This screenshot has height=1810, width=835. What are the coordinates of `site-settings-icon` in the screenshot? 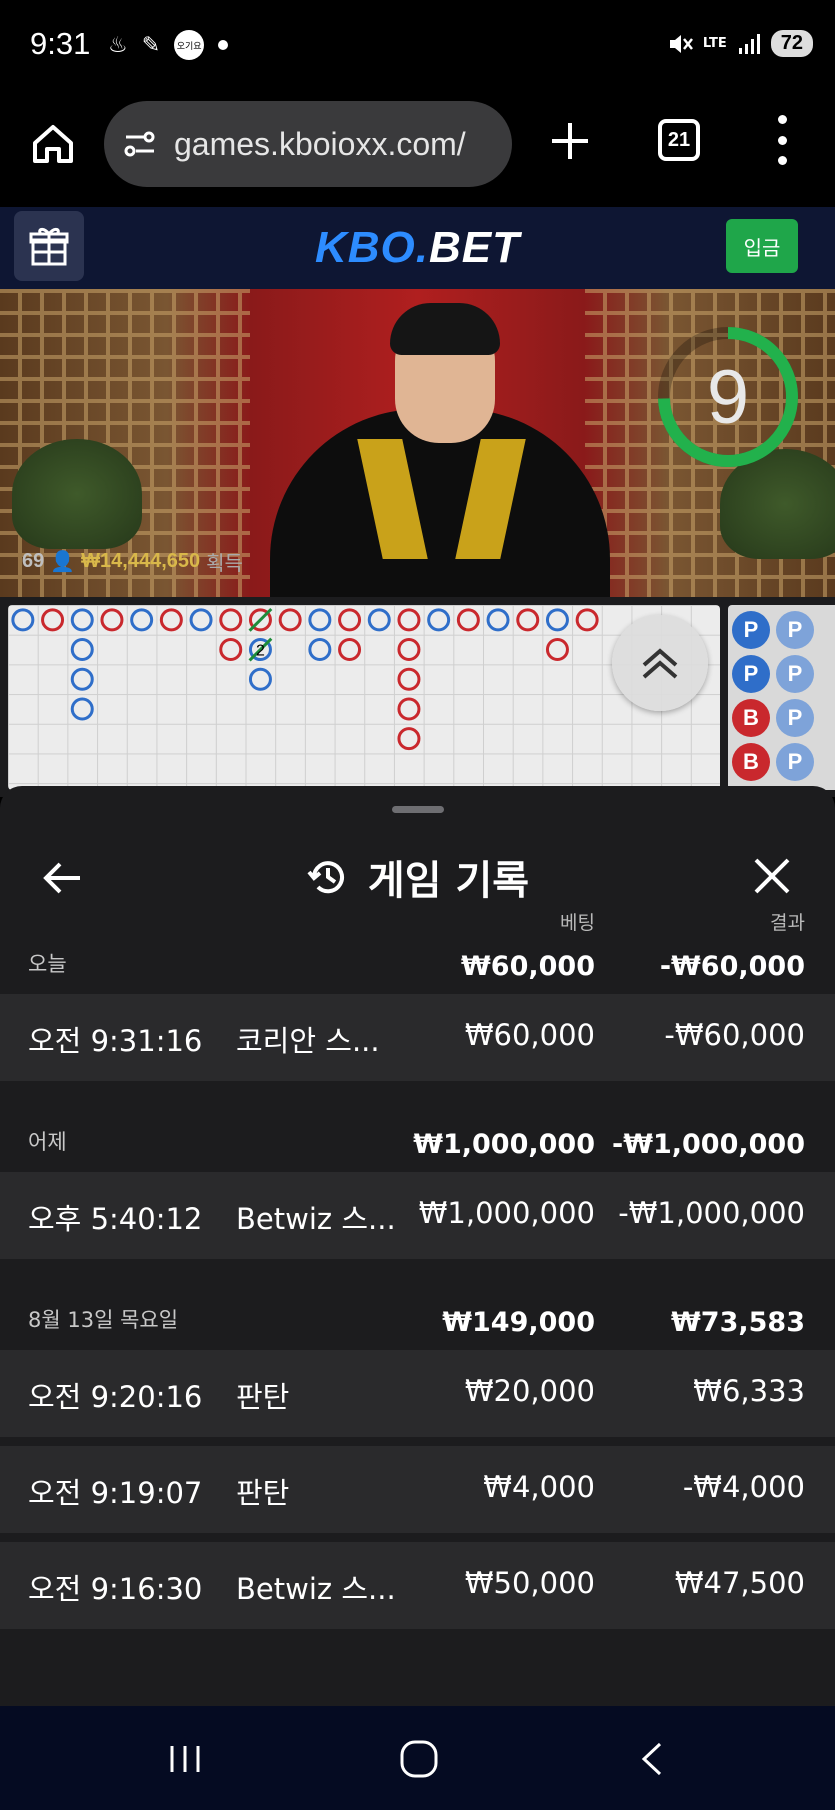 It's located at (140, 144).